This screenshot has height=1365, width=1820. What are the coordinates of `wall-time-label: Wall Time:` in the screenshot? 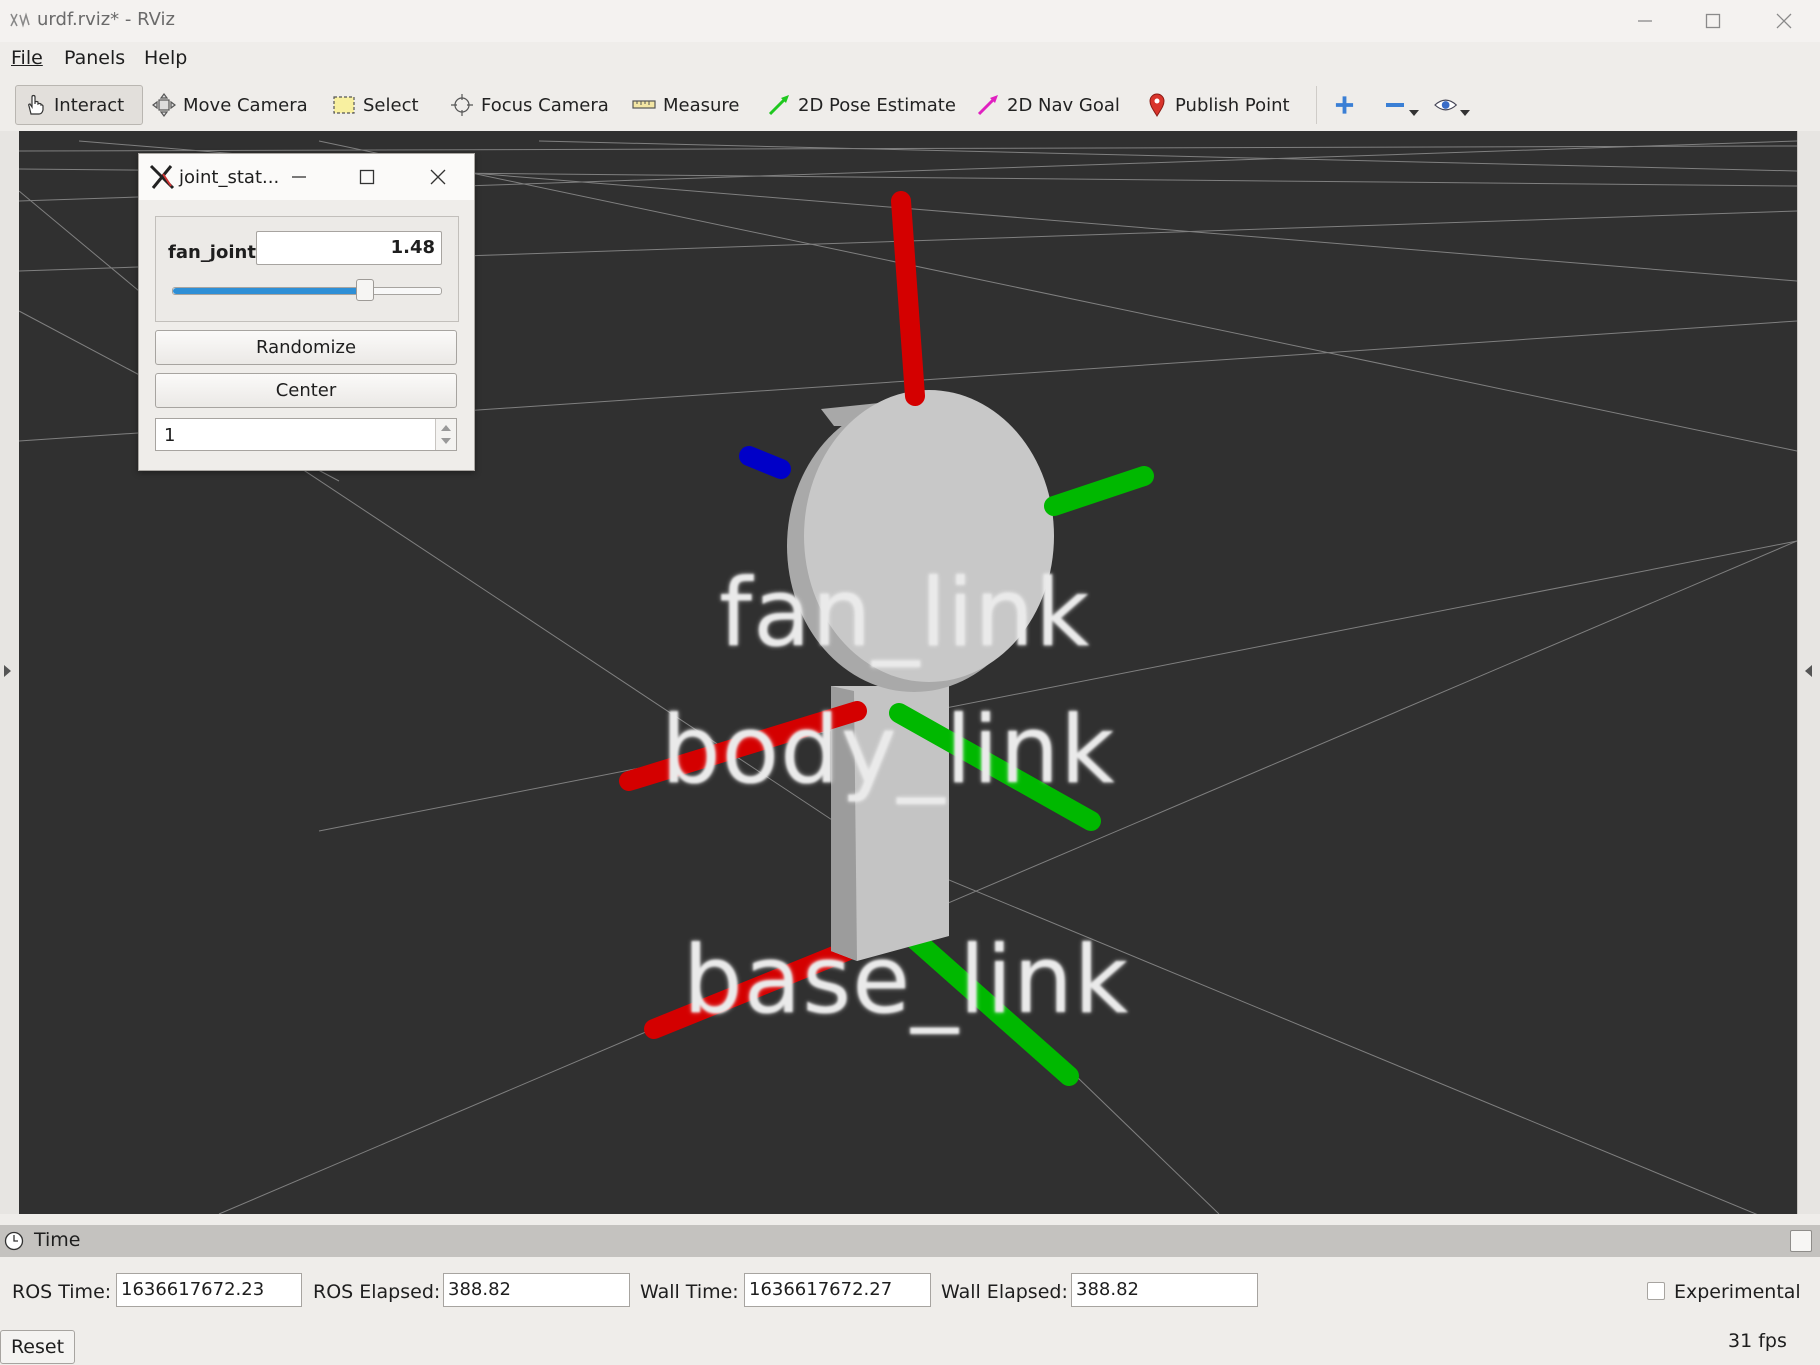 It's located at (689, 1292).